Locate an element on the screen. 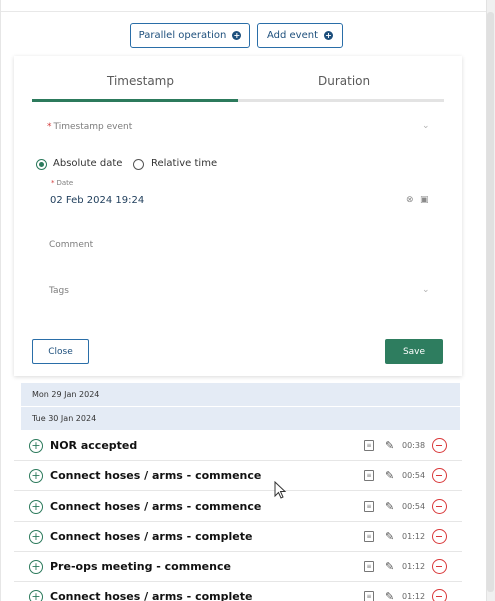  absolute-date-radio is located at coordinates (41, 164).